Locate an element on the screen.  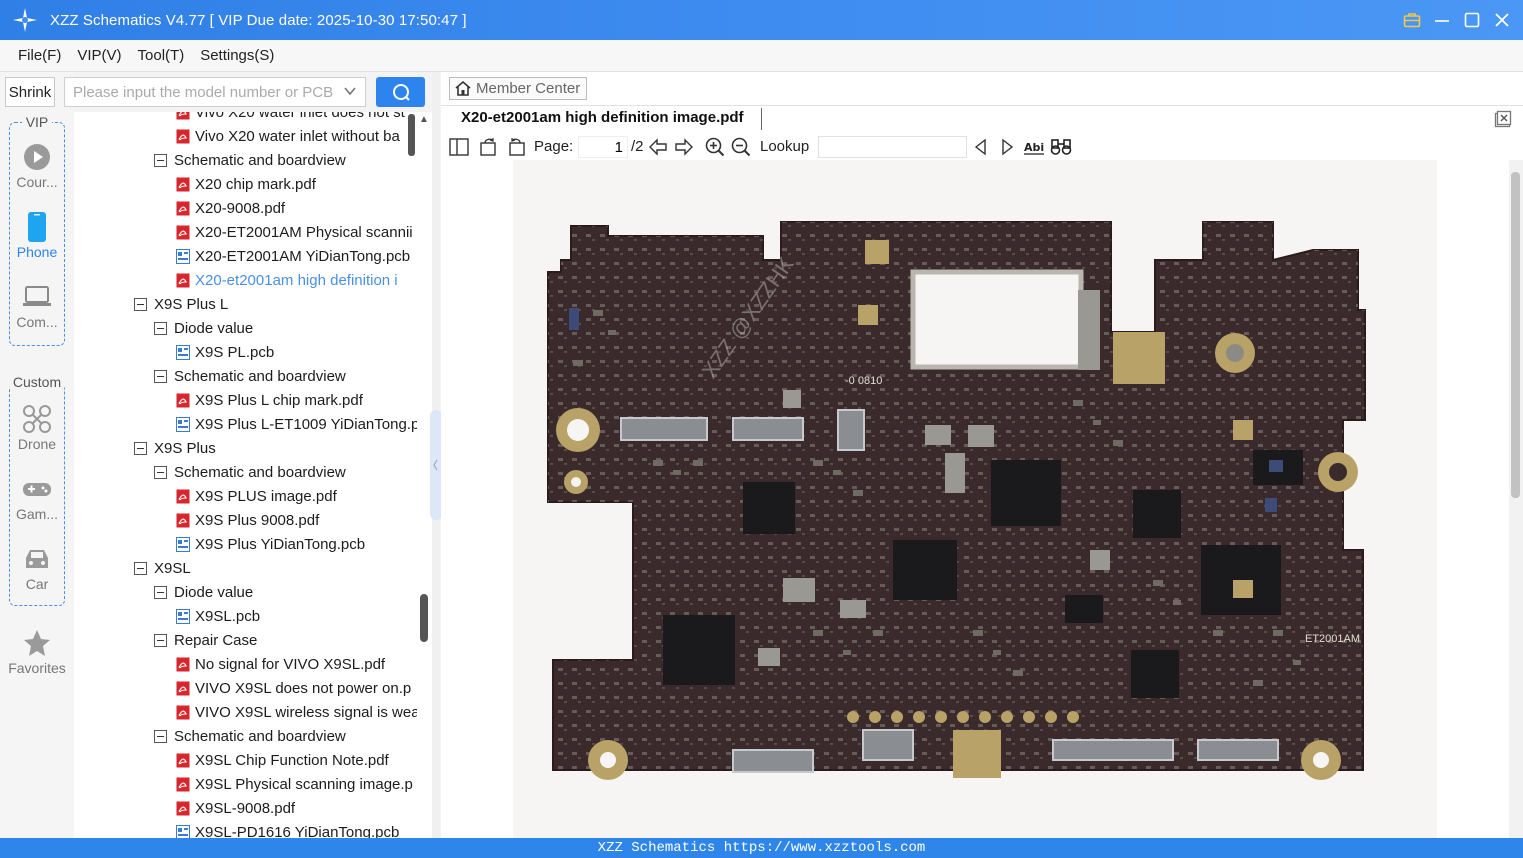
search-button is located at coordinates (400, 92).